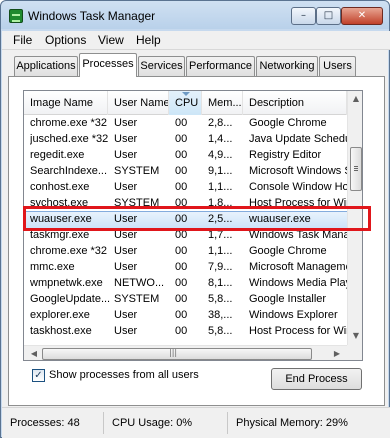  What do you see at coordinates (298, 235) in the screenshot?
I see `cell-description: Windows Task Manager` at bounding box center [298, 235].